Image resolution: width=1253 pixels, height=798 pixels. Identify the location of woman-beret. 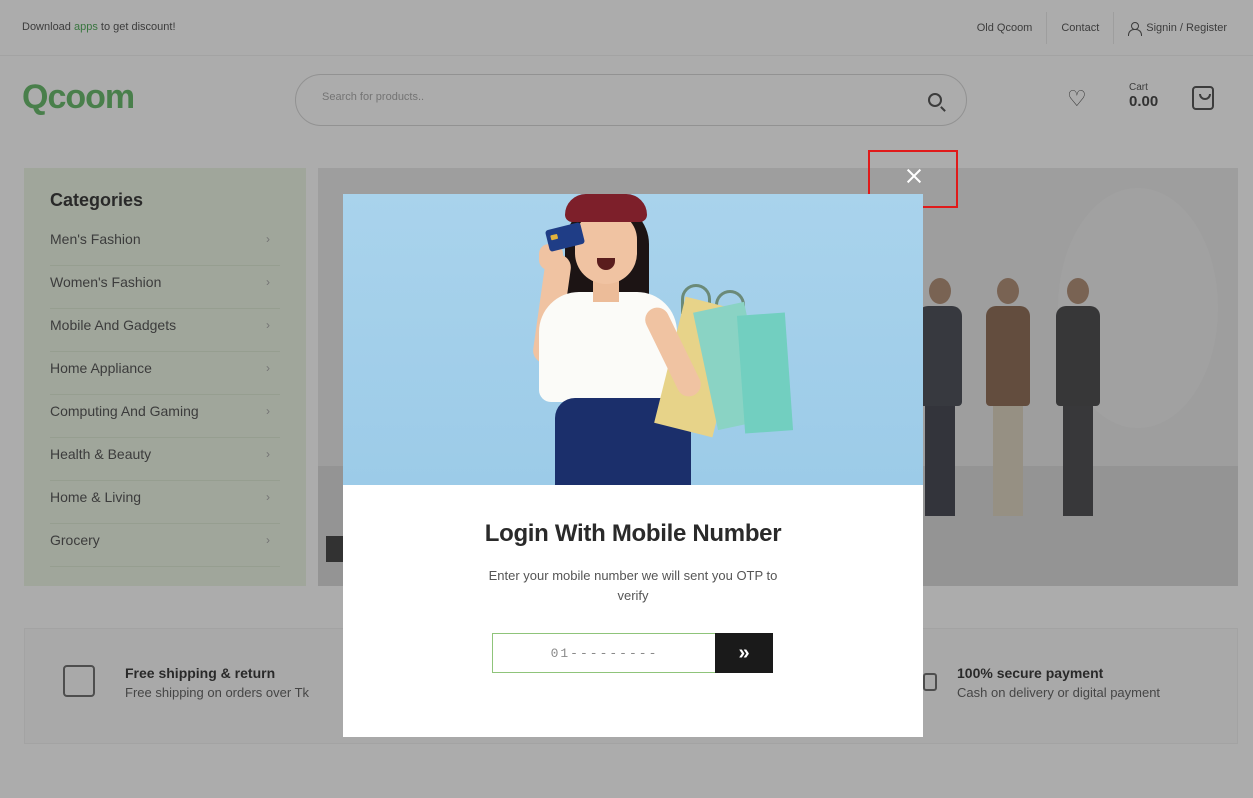
(606, 208).